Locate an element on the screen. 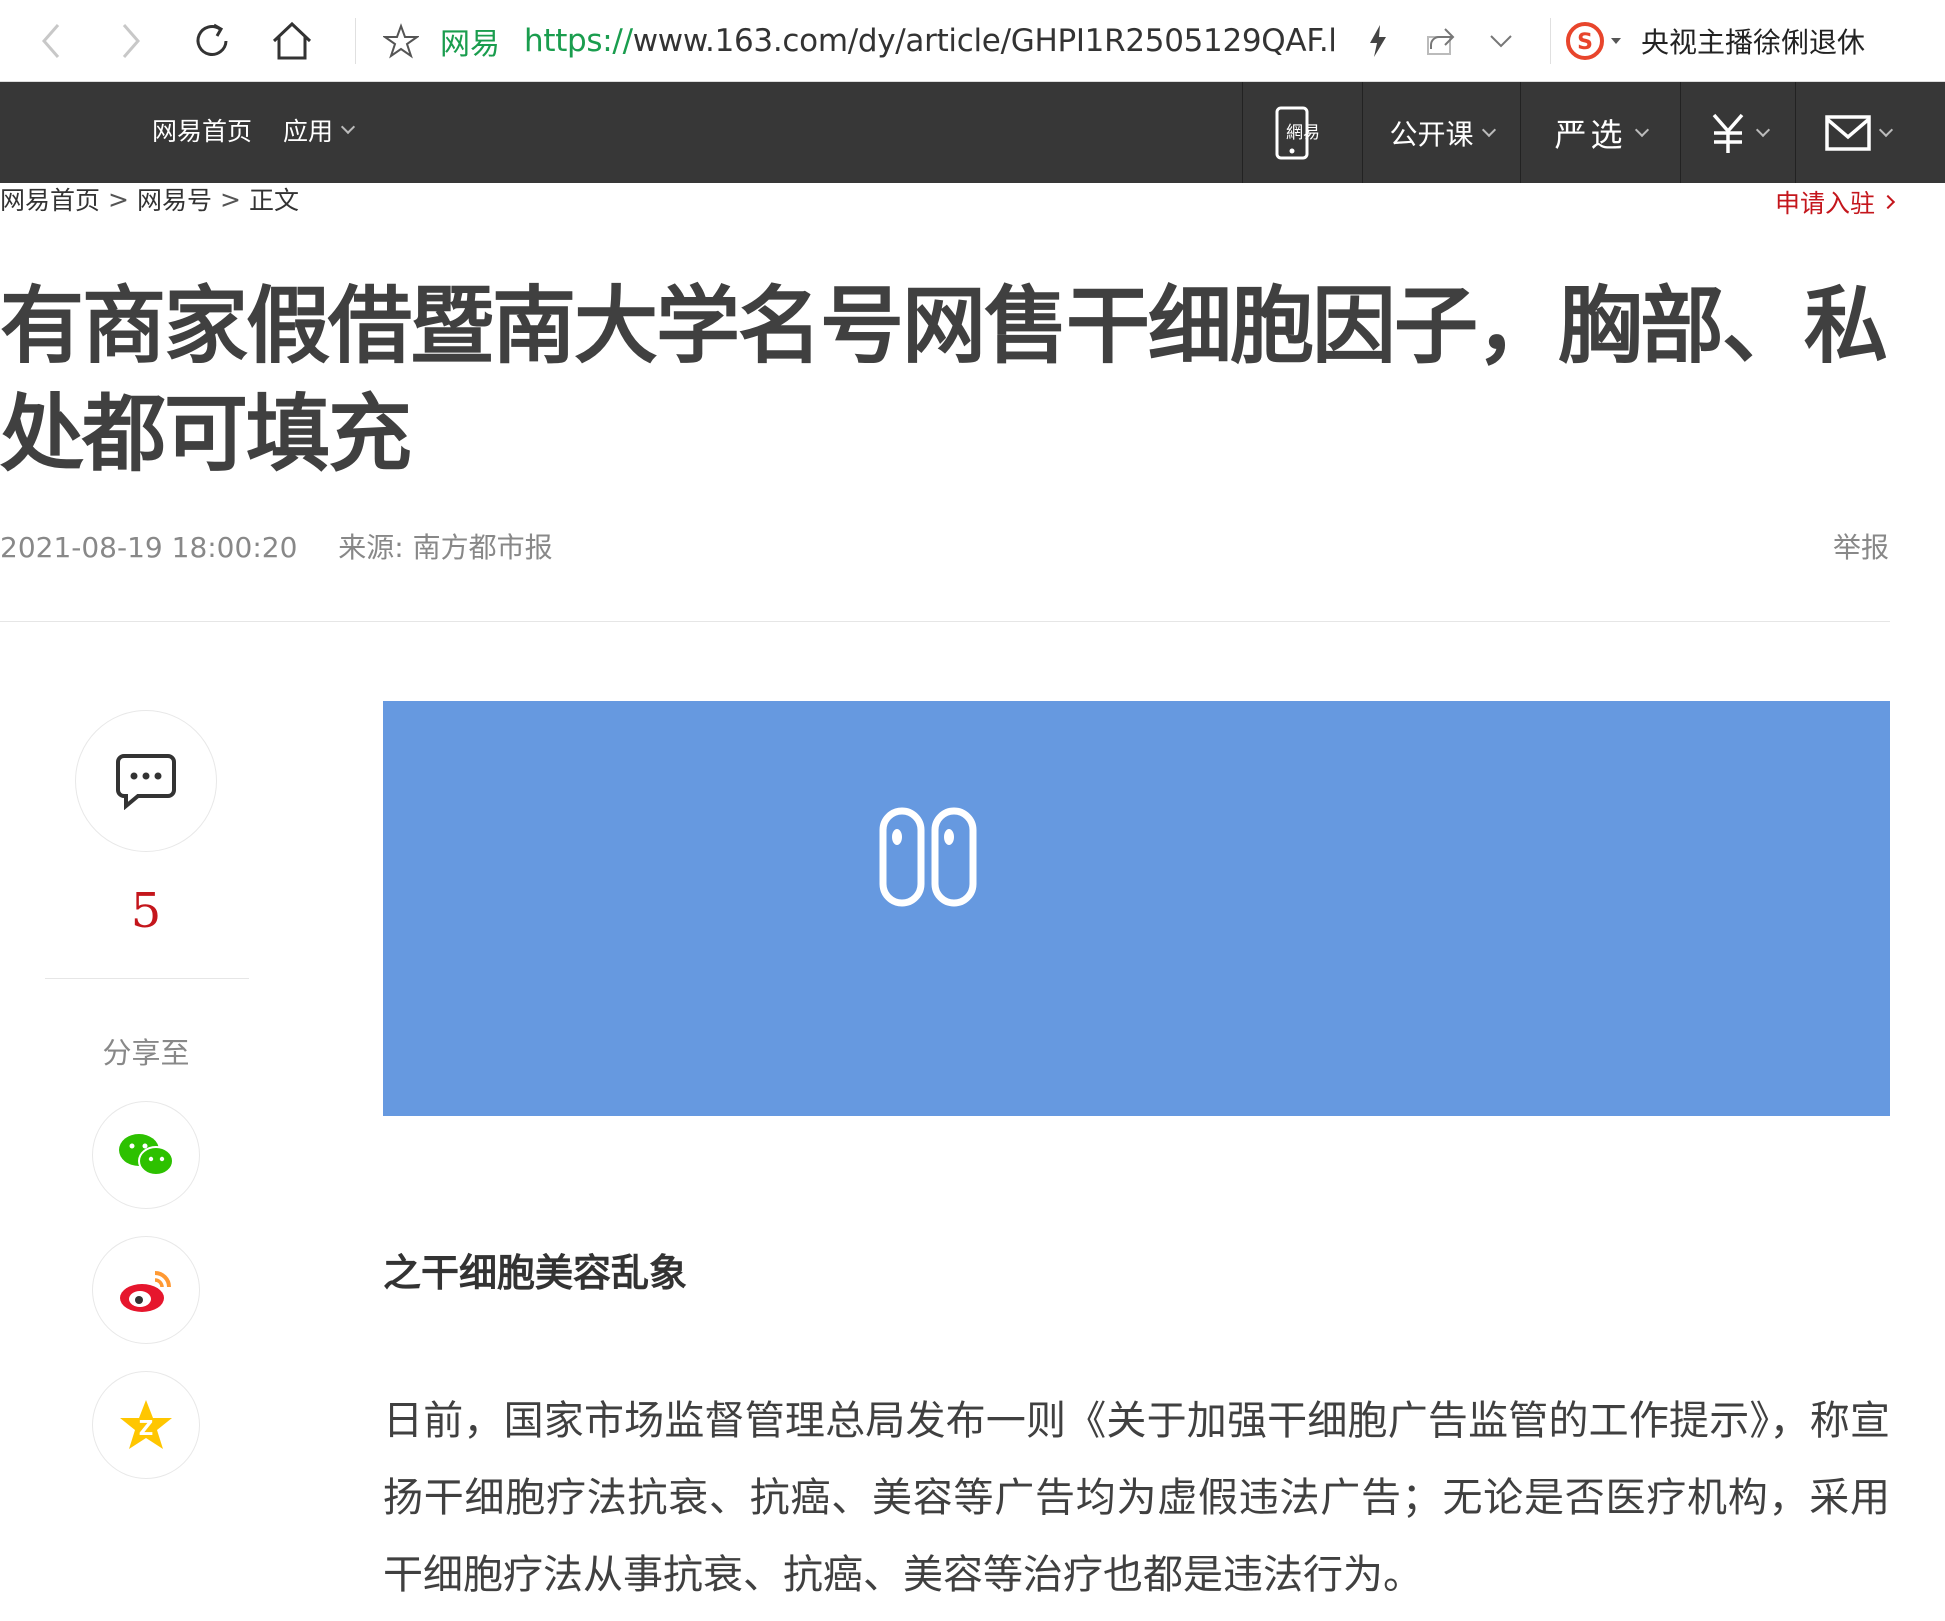  nav-mail is located at coordinates (1857, 132).